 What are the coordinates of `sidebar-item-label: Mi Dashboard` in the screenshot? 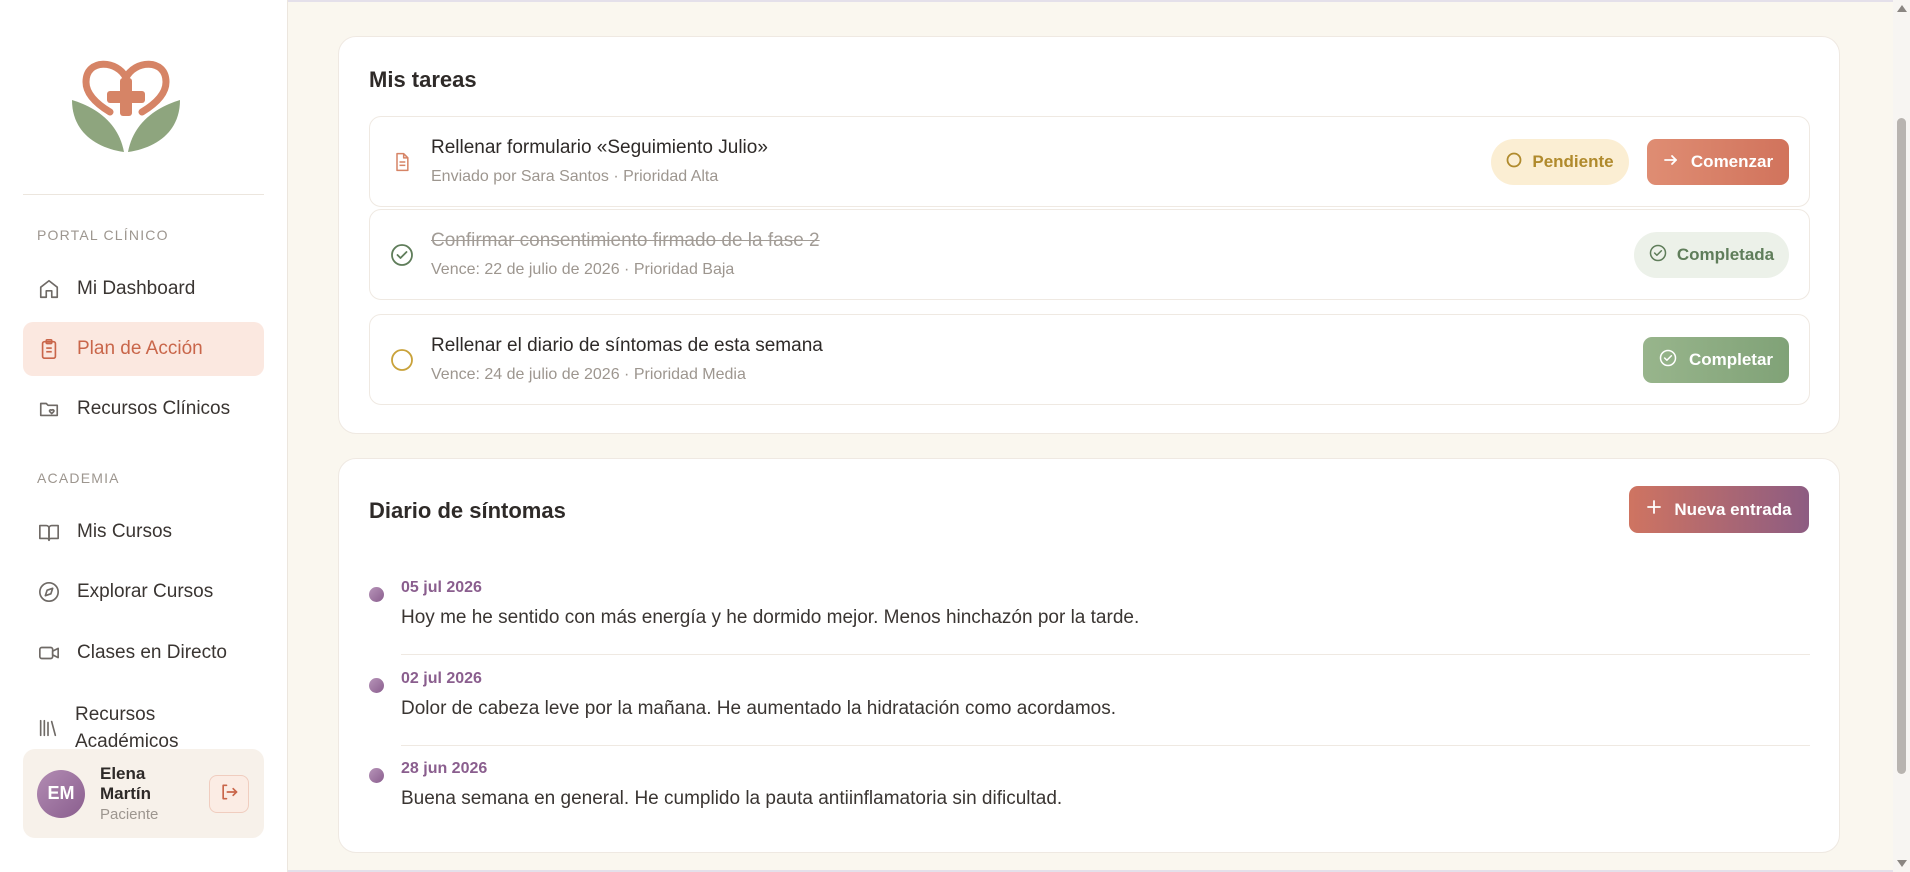 It's located at (136, 288).